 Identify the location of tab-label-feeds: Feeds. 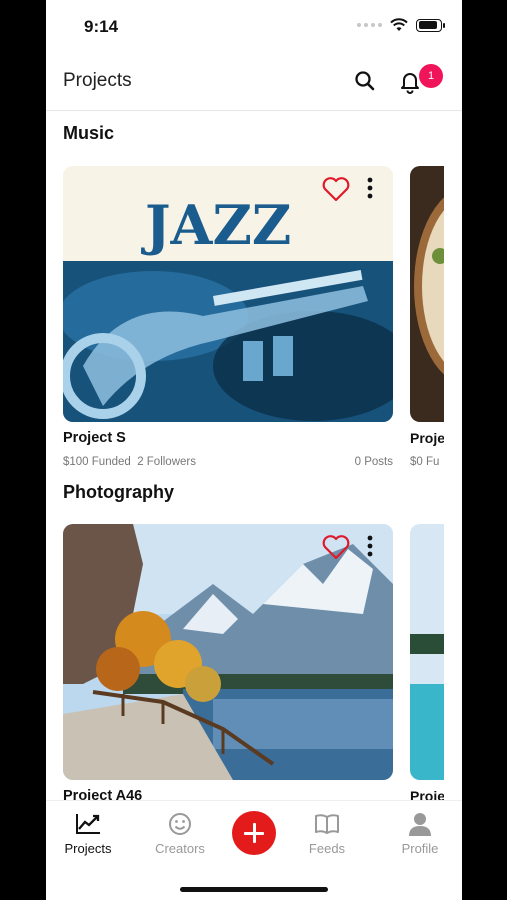
(327, 848).